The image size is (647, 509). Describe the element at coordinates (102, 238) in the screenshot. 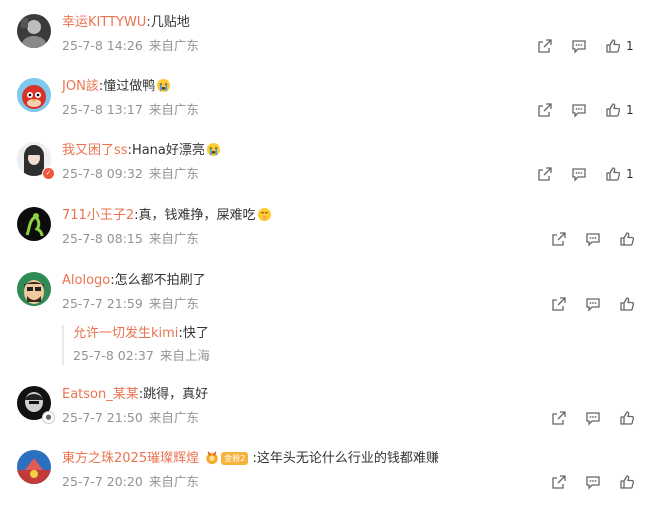

I see `timestamp: 25-7-8 08:15` at that location.